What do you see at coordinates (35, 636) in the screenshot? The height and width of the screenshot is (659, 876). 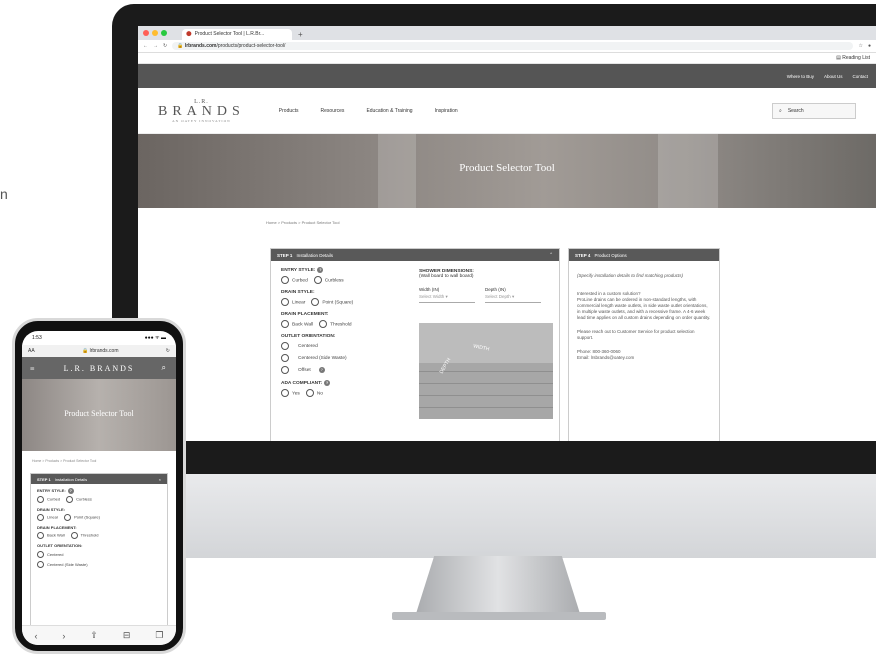 I see `back-icon: ‹` at bounding box center [35, 636].